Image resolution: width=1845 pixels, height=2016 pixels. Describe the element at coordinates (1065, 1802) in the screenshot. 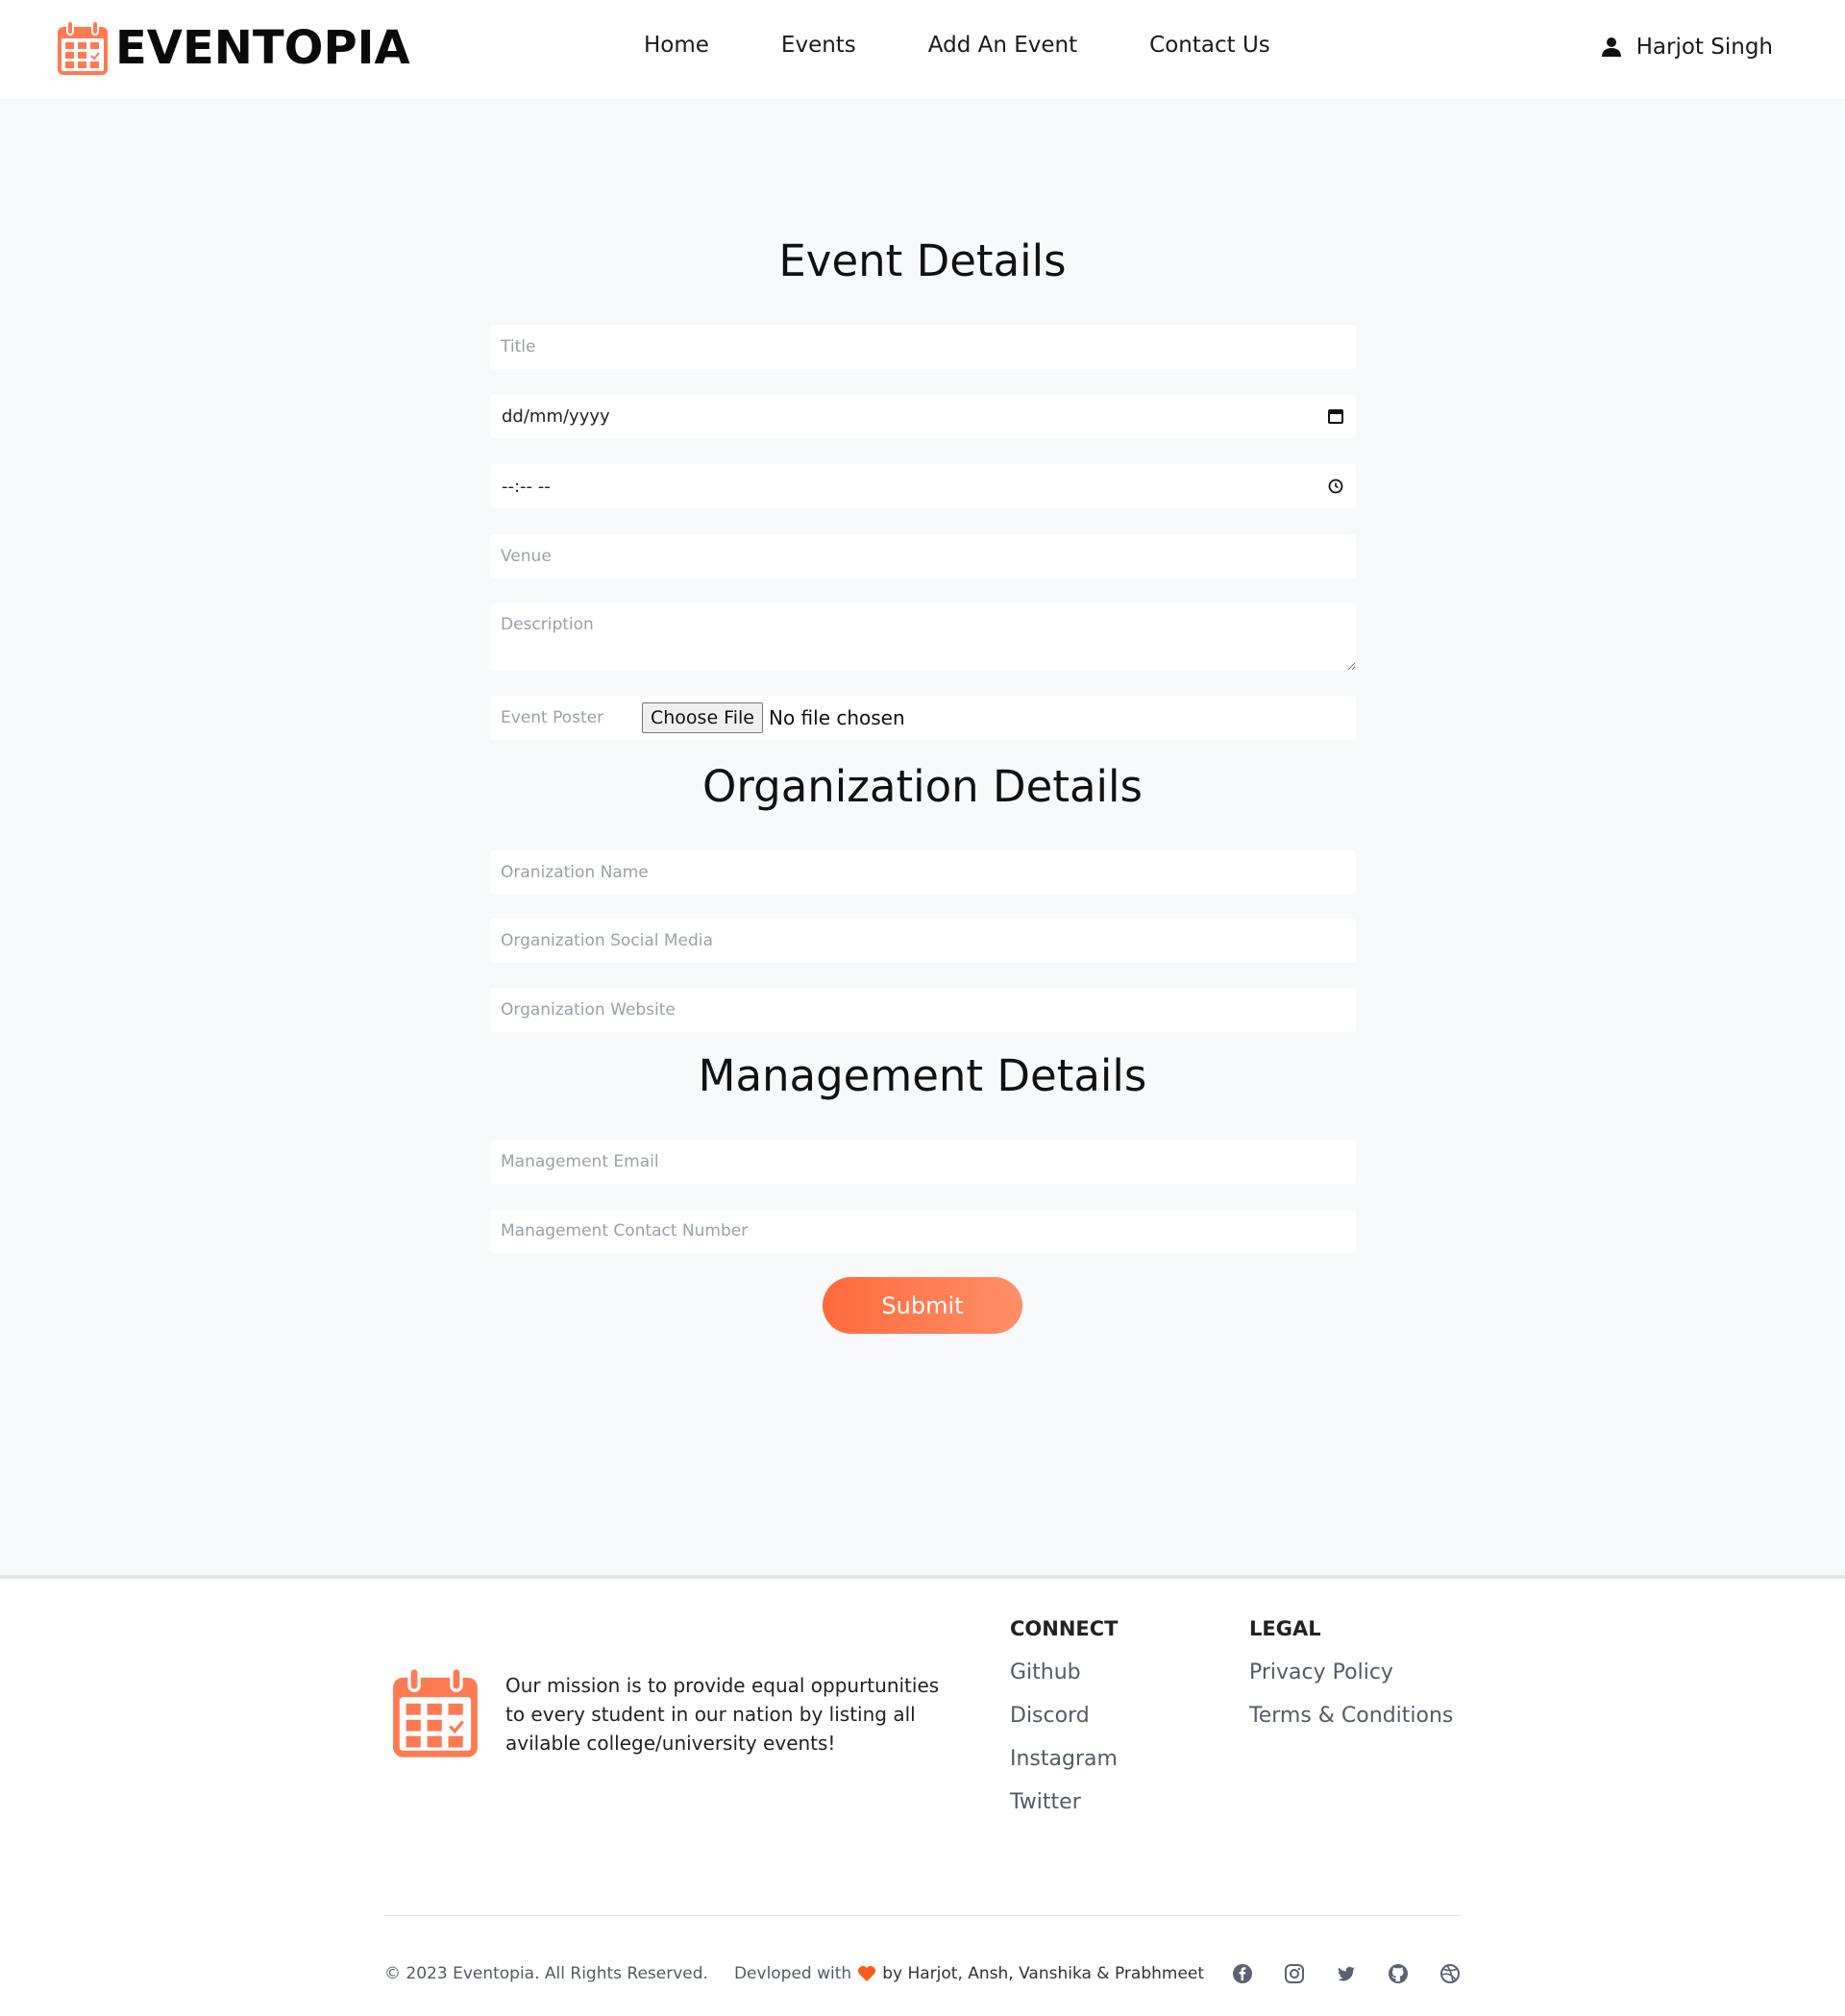

I see `link-twitter: Twitter` at that location.